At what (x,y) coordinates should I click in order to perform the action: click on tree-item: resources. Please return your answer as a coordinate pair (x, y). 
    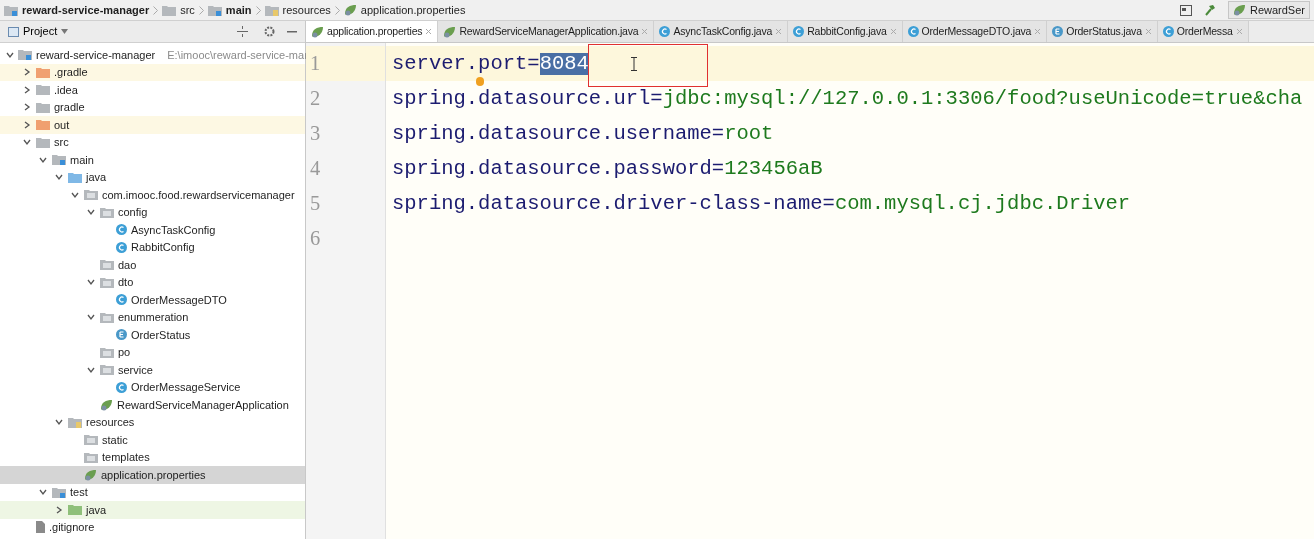
    Looking at the image, I should click on (152, 422).